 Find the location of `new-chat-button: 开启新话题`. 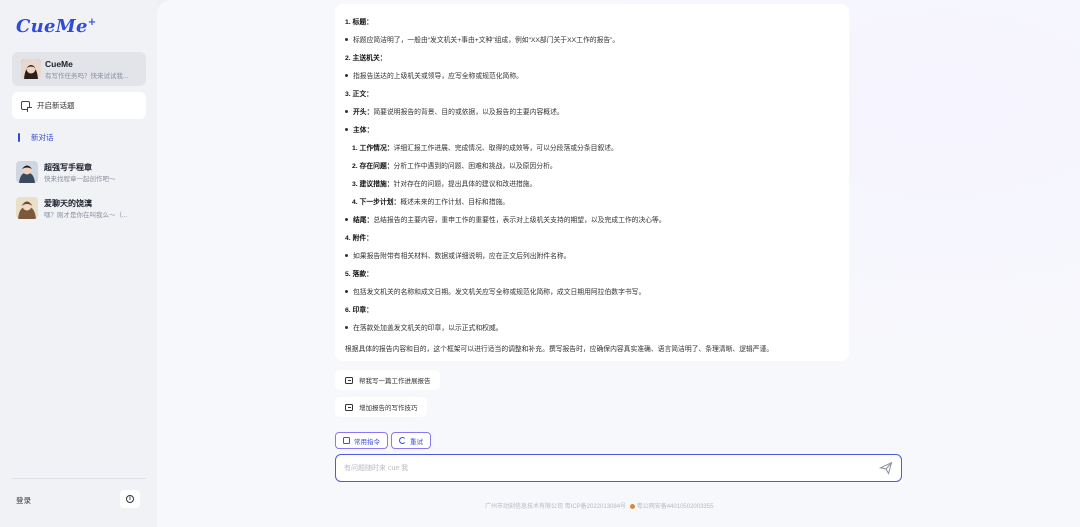

new-chat-button: 开启新话题 is located at coordinates (79, 105).